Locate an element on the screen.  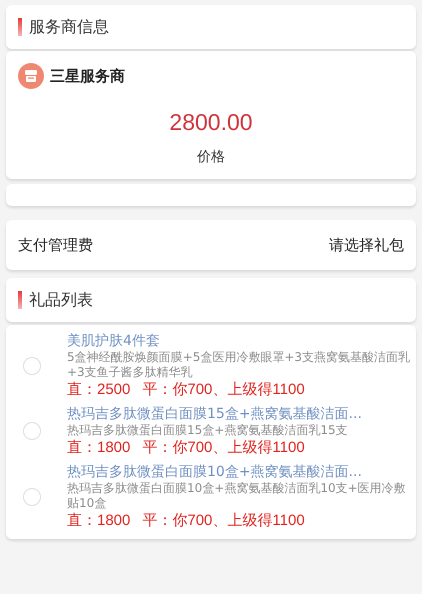
gift-description: 5盒神经酰胺焕颜面膜+5盒医用冷敷眼罩+3支燕窝氨基酸洁面乳+3支鱼子酱多肽精华乳 is located at coordinates (239, 365).